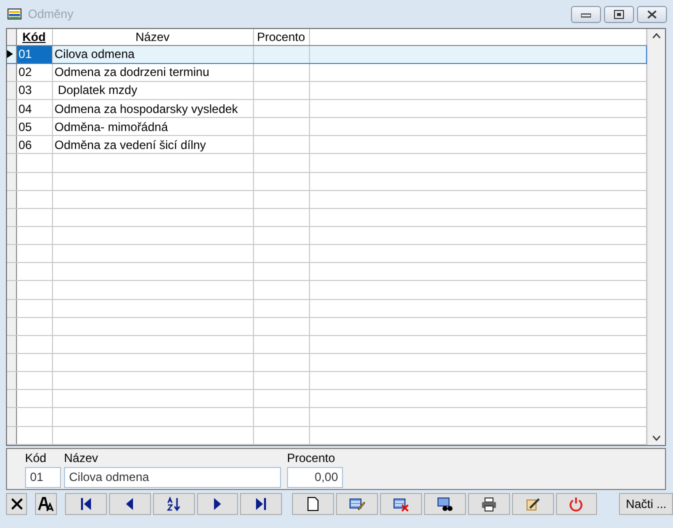 This screenshot has height=528, width=673. Describe the element at coordinates (10, 54) in the screenshot. I see `current-row-icon` at that location.